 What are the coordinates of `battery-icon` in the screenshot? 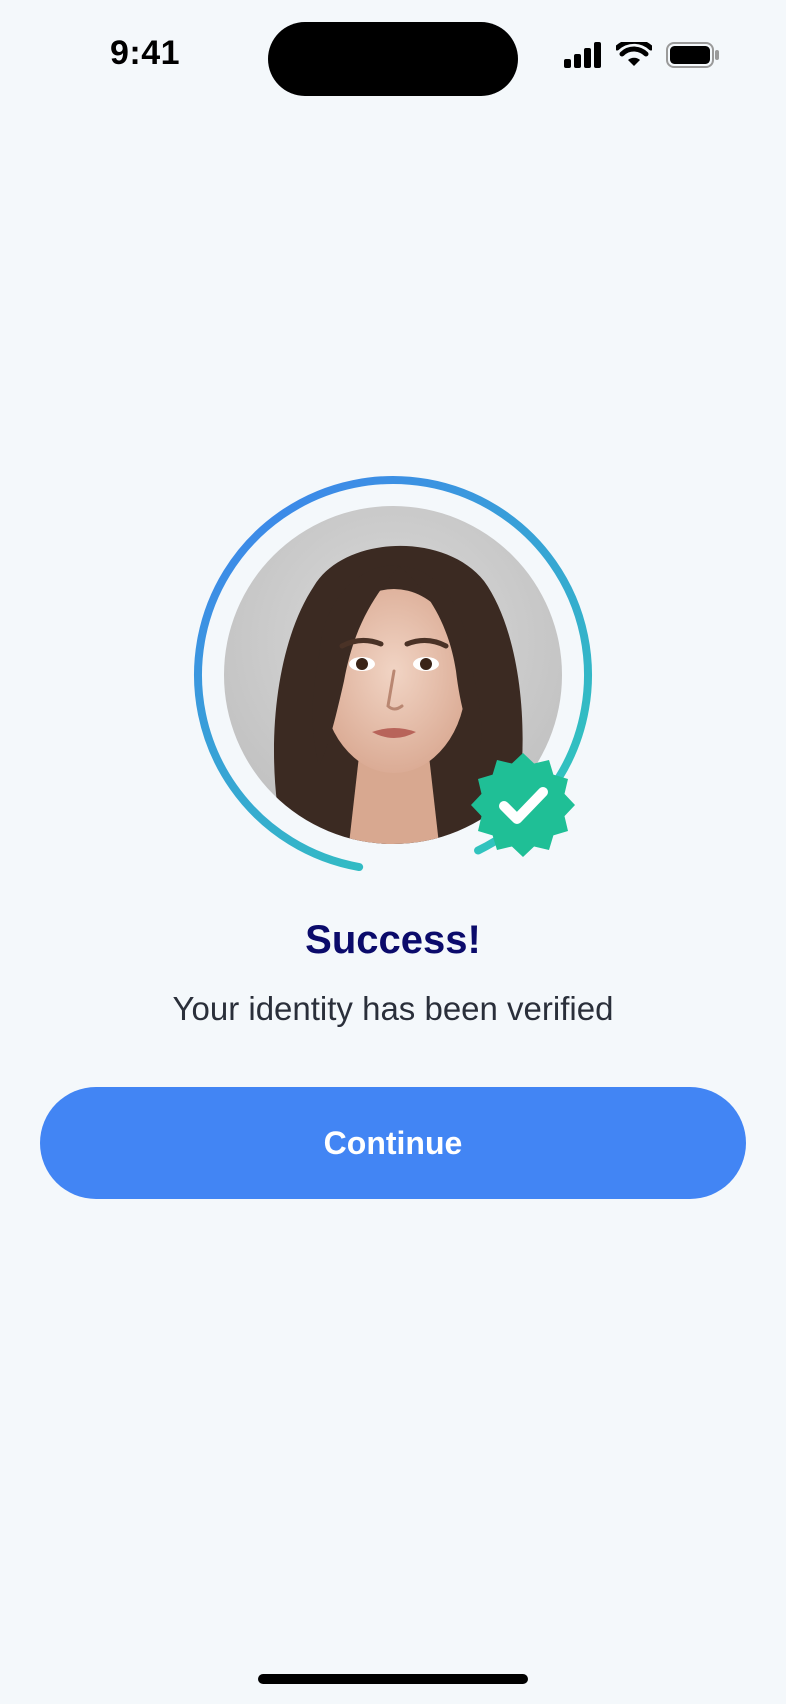 It's located at (693, 55).